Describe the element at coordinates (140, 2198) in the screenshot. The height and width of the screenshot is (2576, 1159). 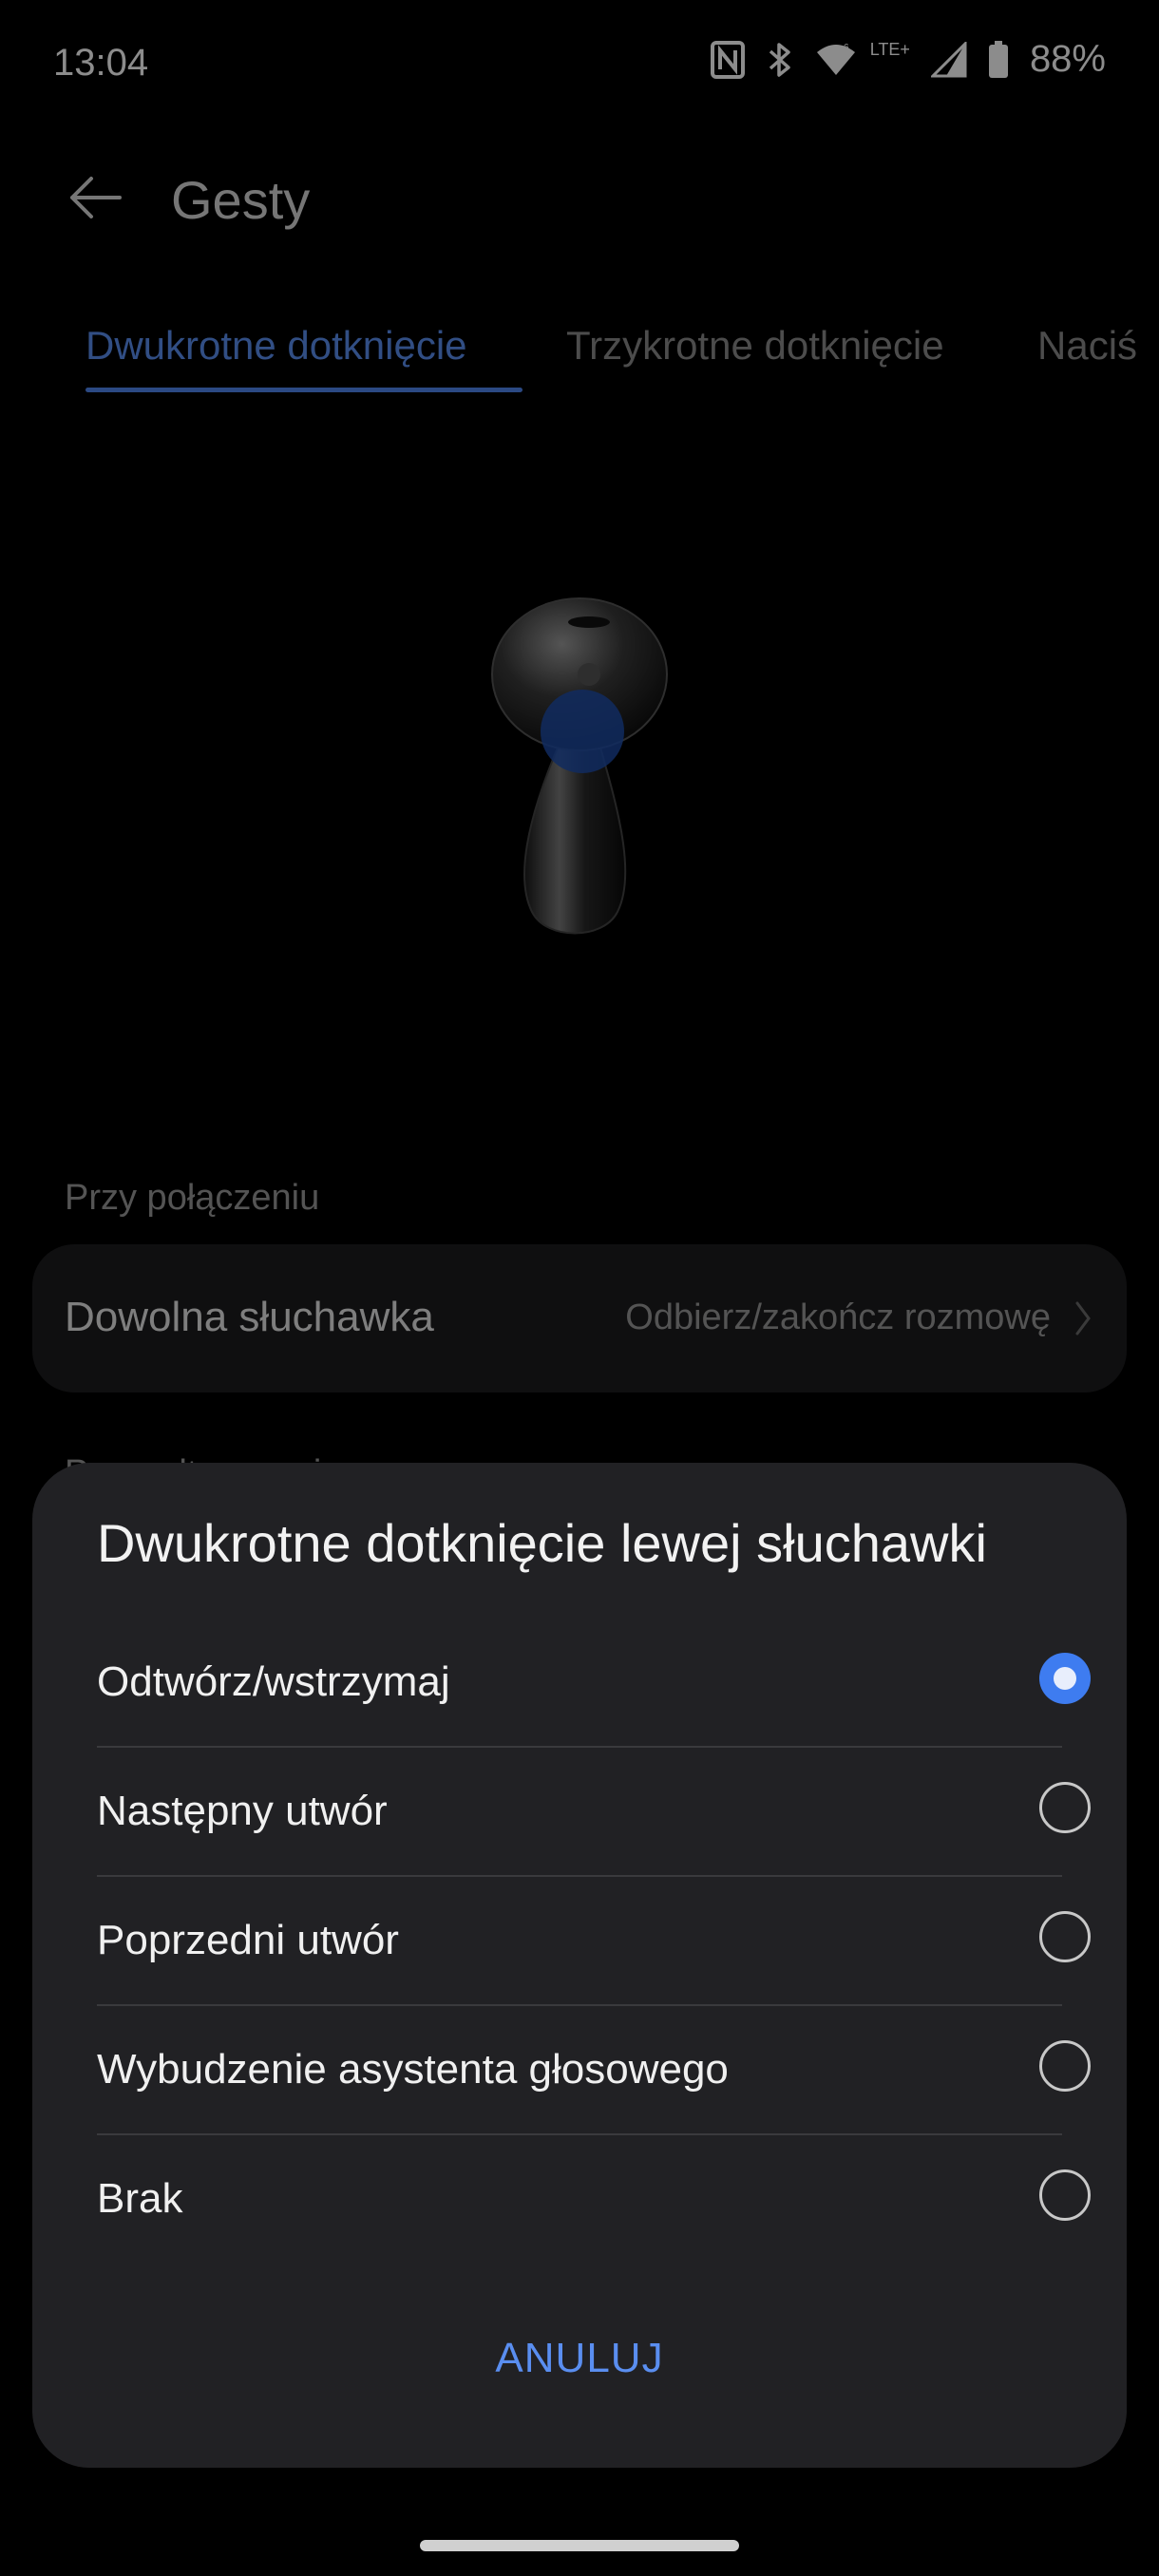
I see `option-label: Brak` at that location.